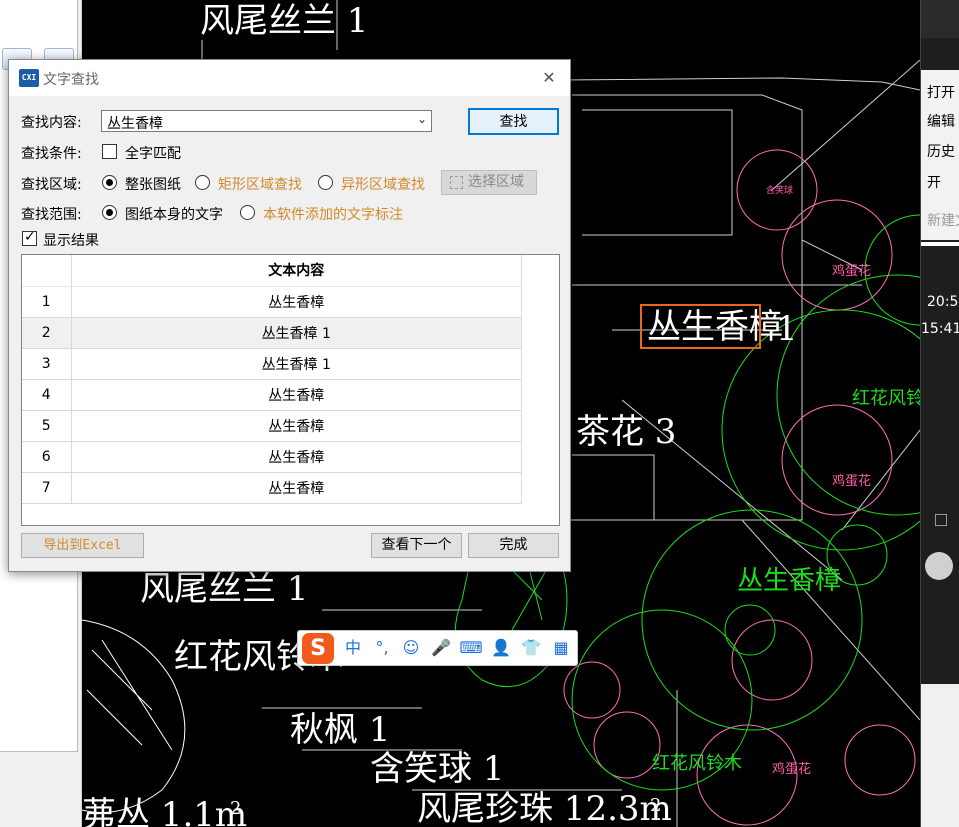  Describe the element at coordinates (47, 457) in the screenshot. I see `row-index: 6` at that location.